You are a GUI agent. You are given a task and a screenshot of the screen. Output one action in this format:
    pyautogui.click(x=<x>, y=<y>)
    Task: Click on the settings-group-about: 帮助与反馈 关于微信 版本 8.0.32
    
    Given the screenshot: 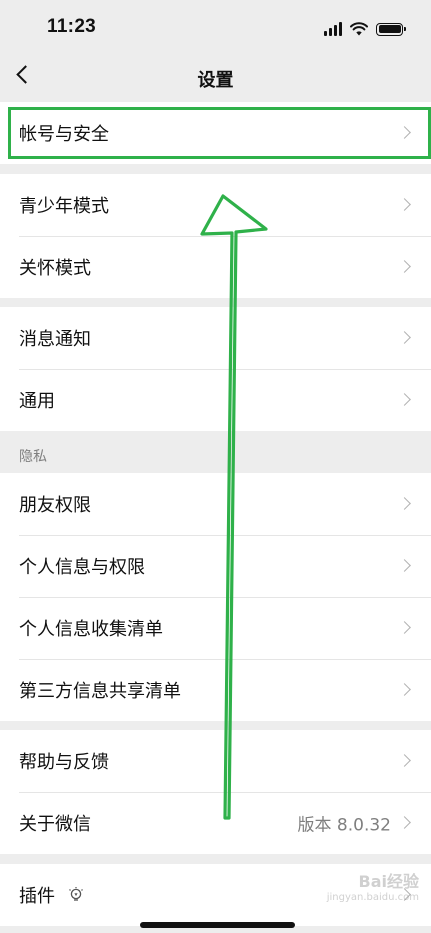 What is the action you would take?
    pyautogui.click(x=215, y=792)
    